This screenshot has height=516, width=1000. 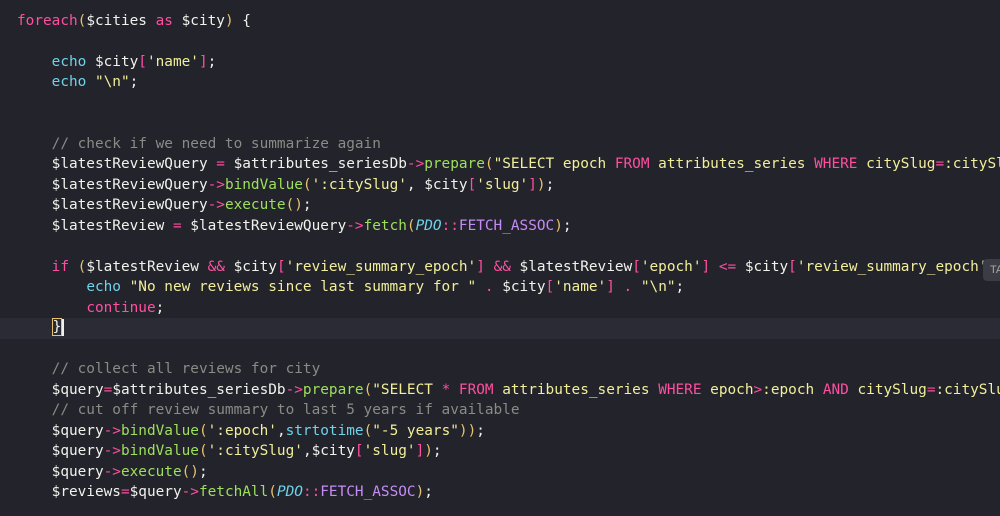 What do you see at coordinates (69, 492) in the screenshot?
I see `code-token: $reviews` at bounding box center [69, 492].